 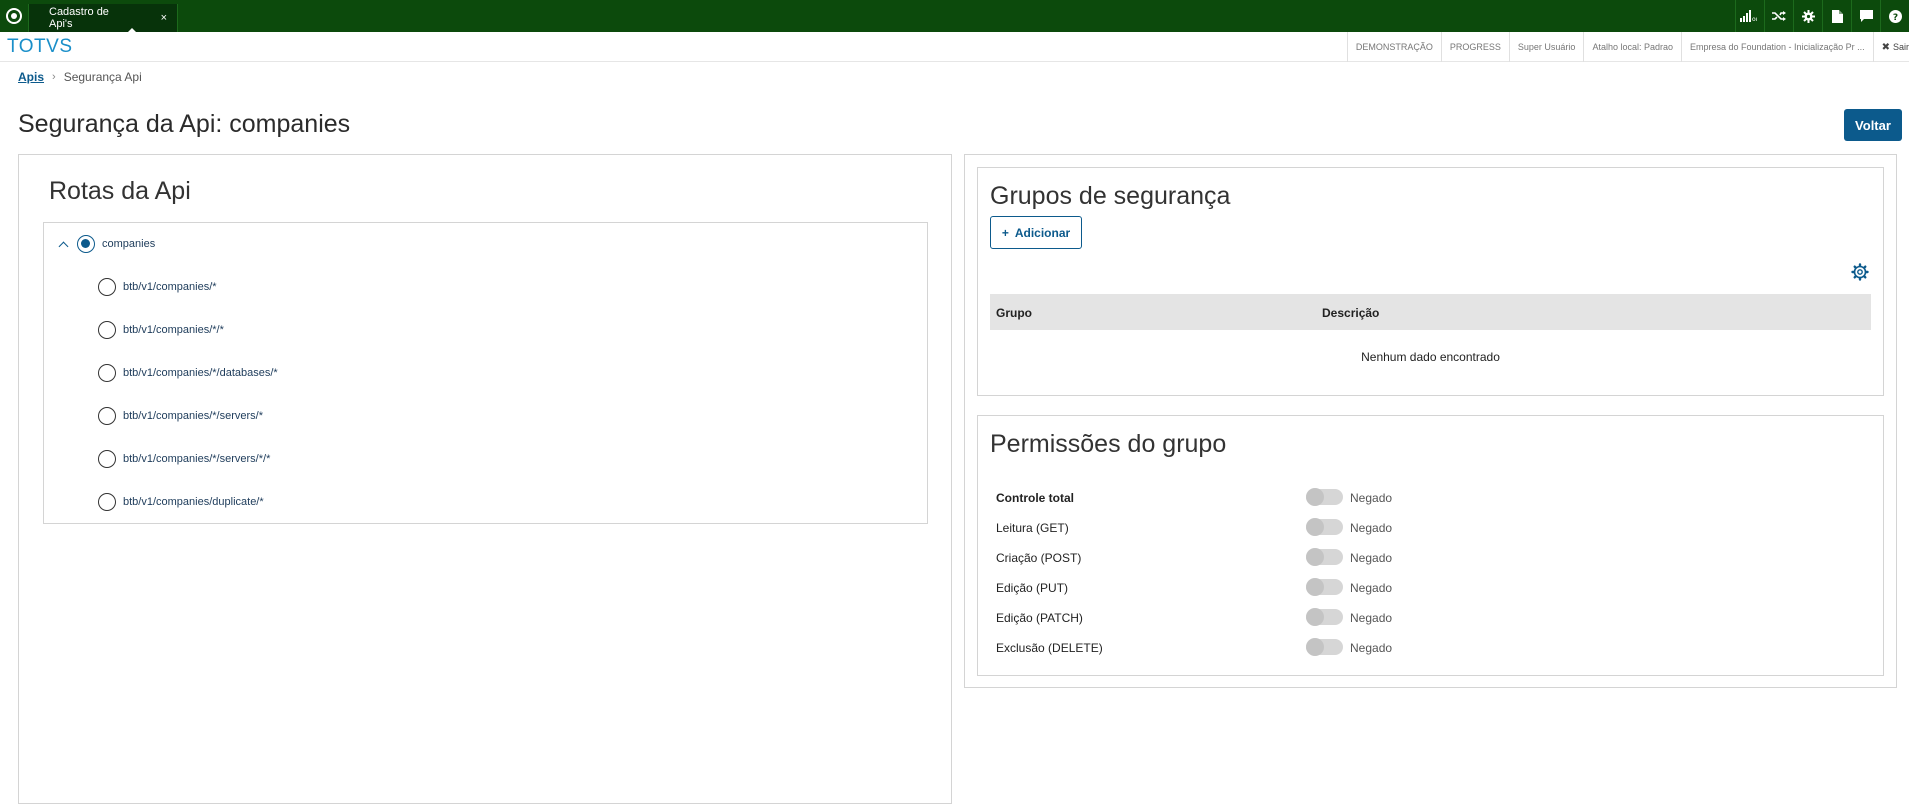 I want to click on route-label: btb/v1/companies/*/databases/*, so click(x=200, y=373).